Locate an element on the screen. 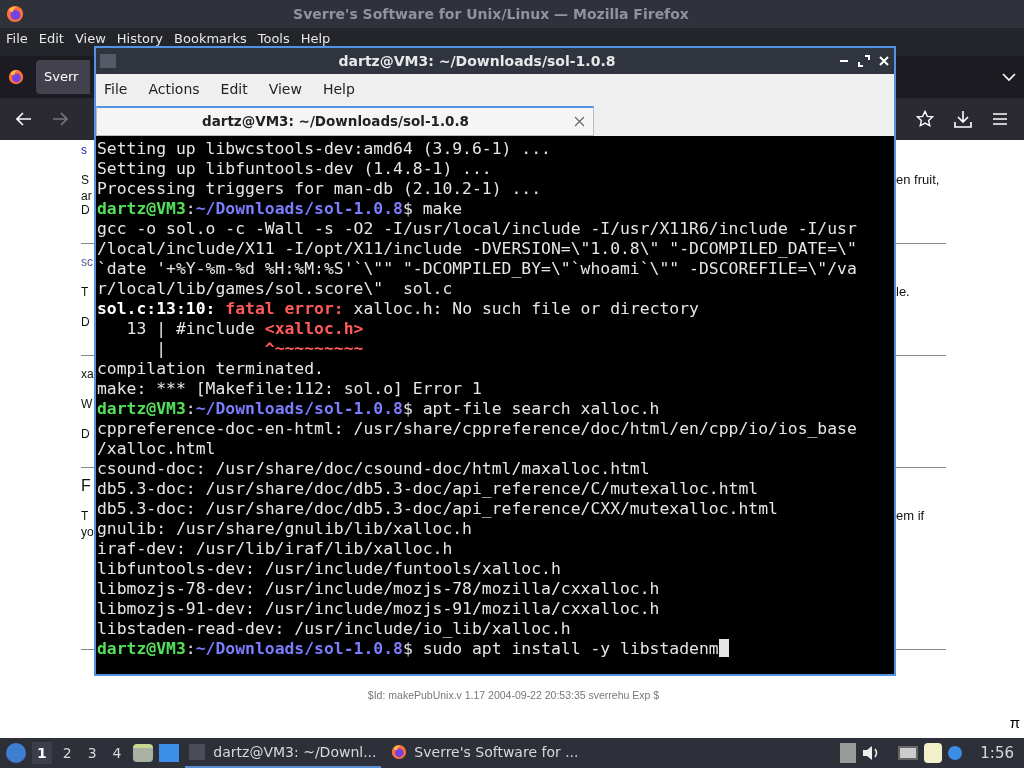 This screenshot has width=1024, height=768. terminal-line: csound-doc: /usr/share/doc/csound-doc/html/maxalloc.html is located at coordinates (373, 469).